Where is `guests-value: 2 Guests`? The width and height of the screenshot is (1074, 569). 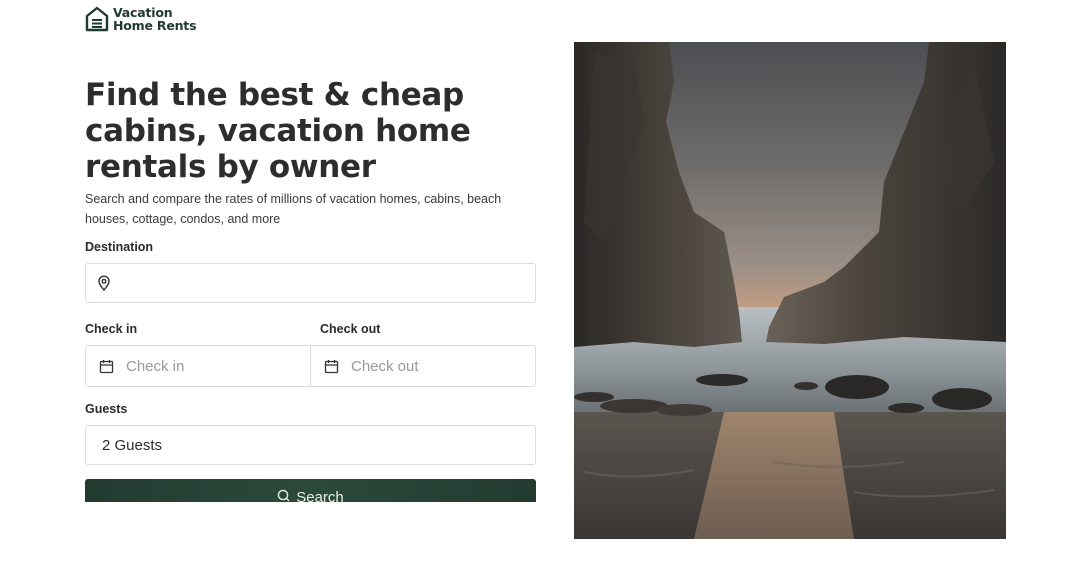 guests-value: 2 Guests is located at coordinates (132, 445).